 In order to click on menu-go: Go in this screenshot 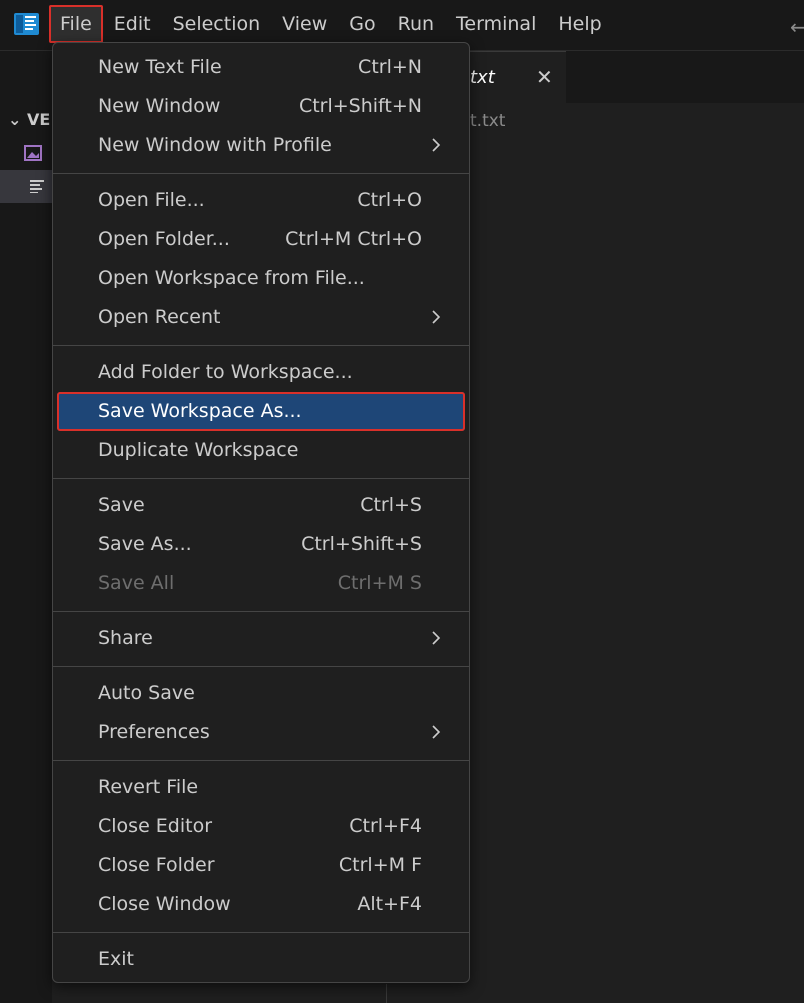, I will do `click(362, 24)`.